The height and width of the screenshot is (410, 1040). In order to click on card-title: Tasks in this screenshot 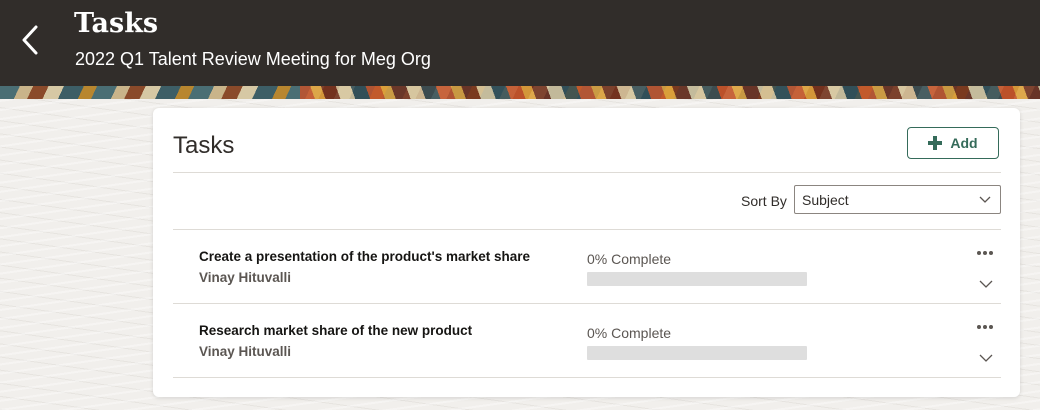, I will do `click(204, 145)`.